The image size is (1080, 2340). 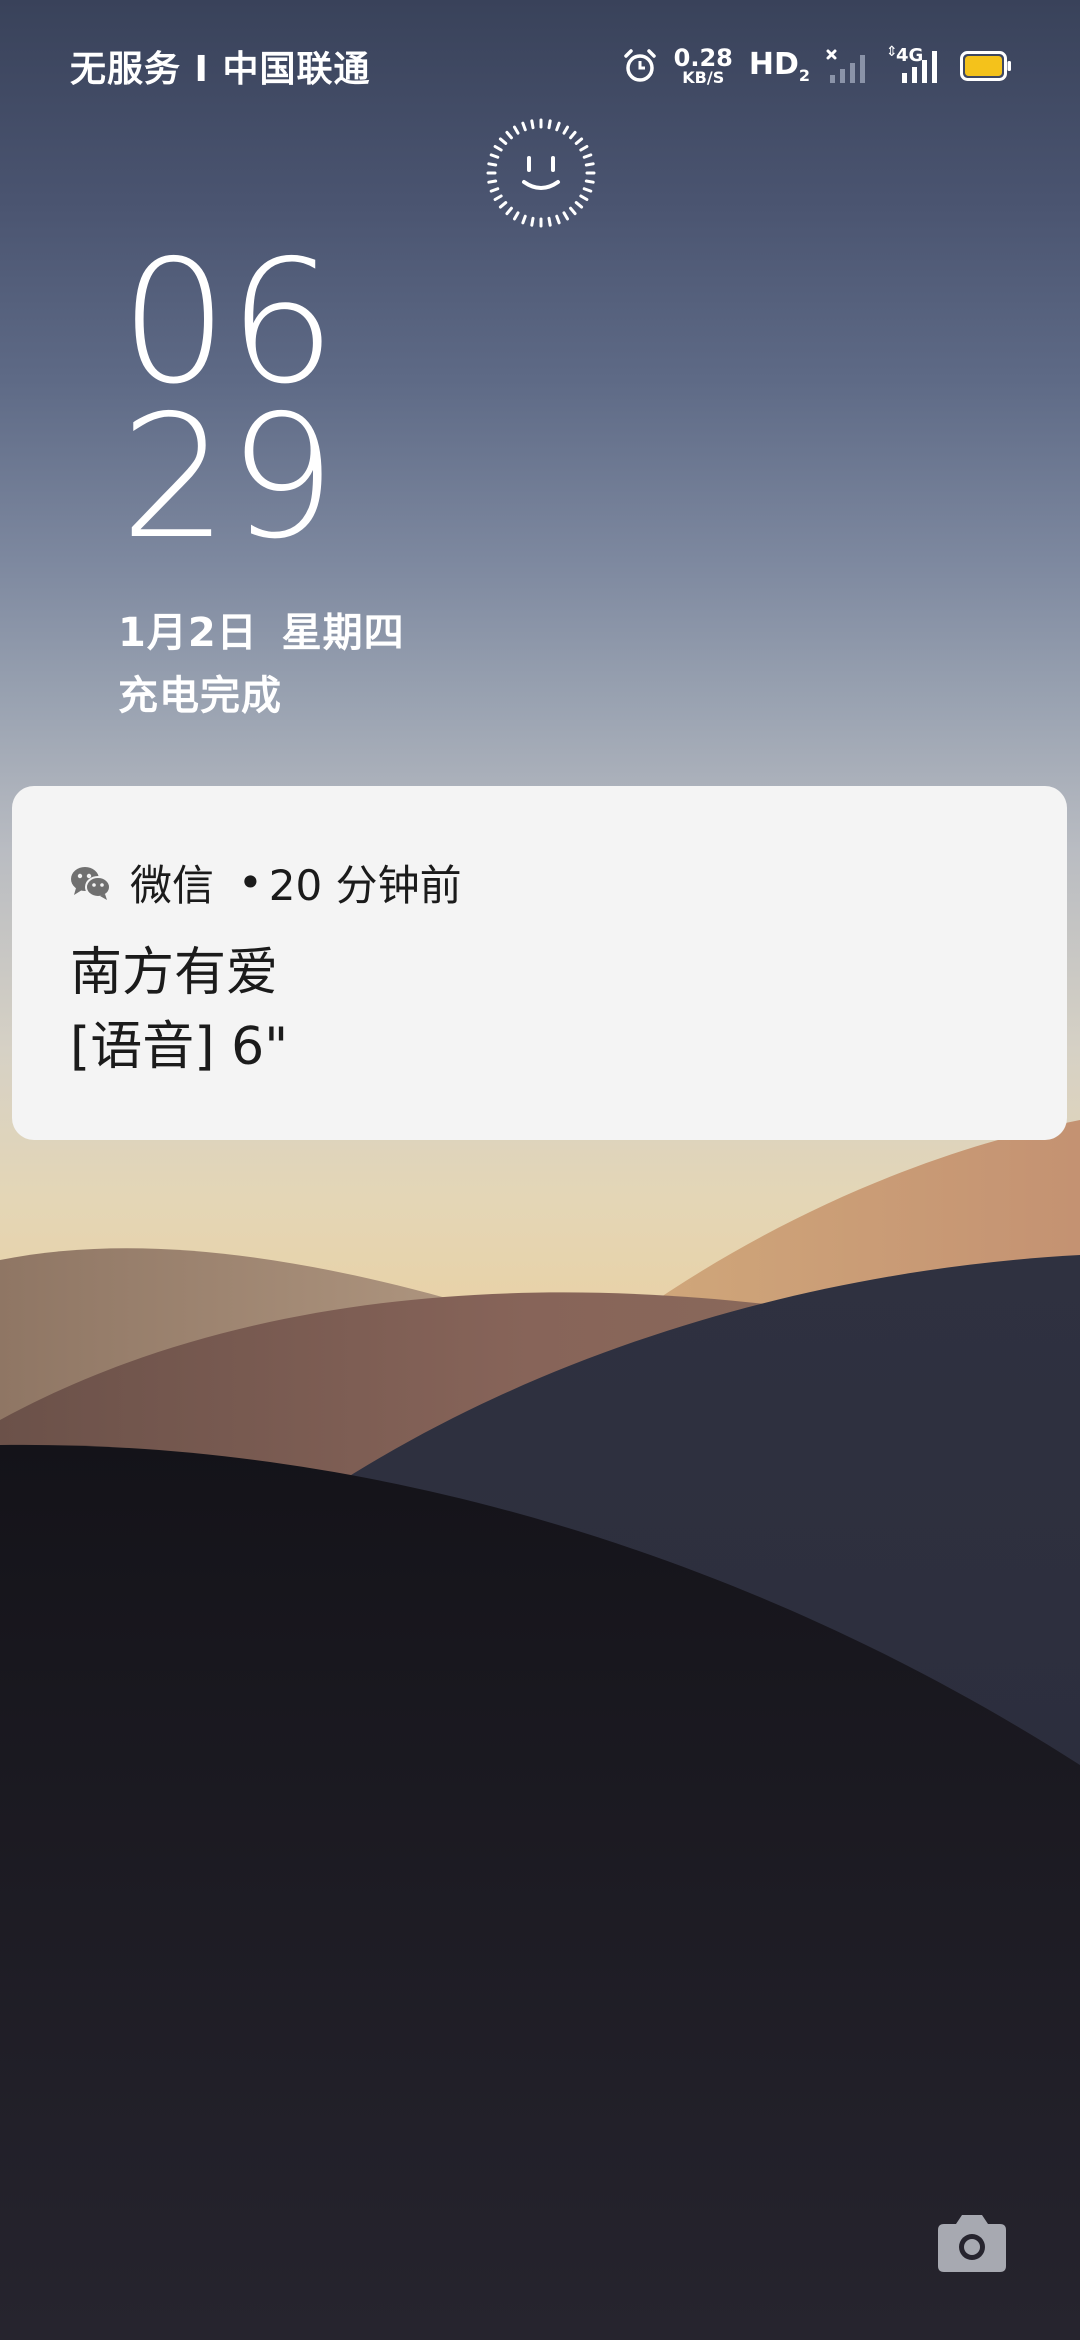 I want to click on face-unlock-icon, so click(x=541, y=173).